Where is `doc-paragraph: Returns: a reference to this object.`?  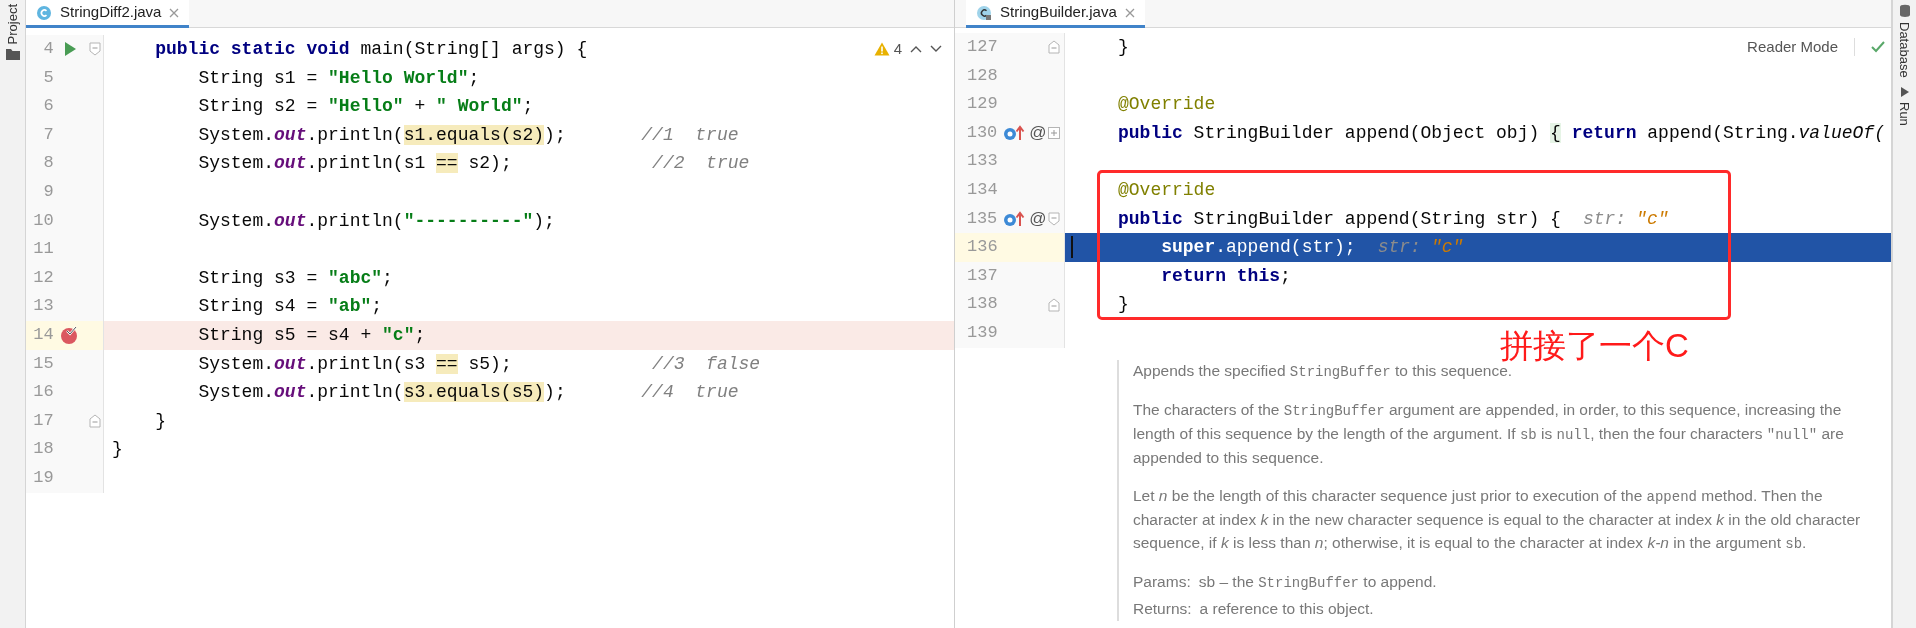
doc-paragraph: Returns: a reference to this object. is located at coordinates (1254, 609).